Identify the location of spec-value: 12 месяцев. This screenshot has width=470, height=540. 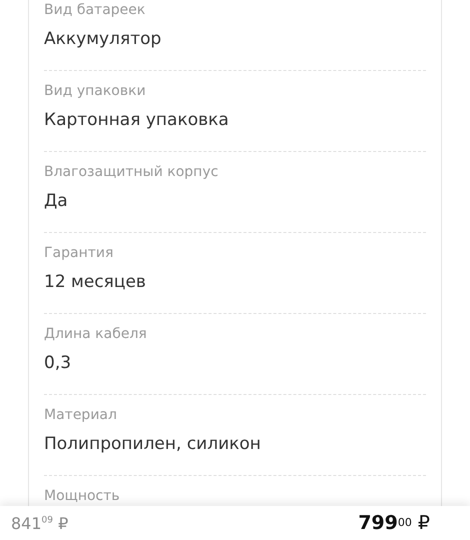
(95, 282).